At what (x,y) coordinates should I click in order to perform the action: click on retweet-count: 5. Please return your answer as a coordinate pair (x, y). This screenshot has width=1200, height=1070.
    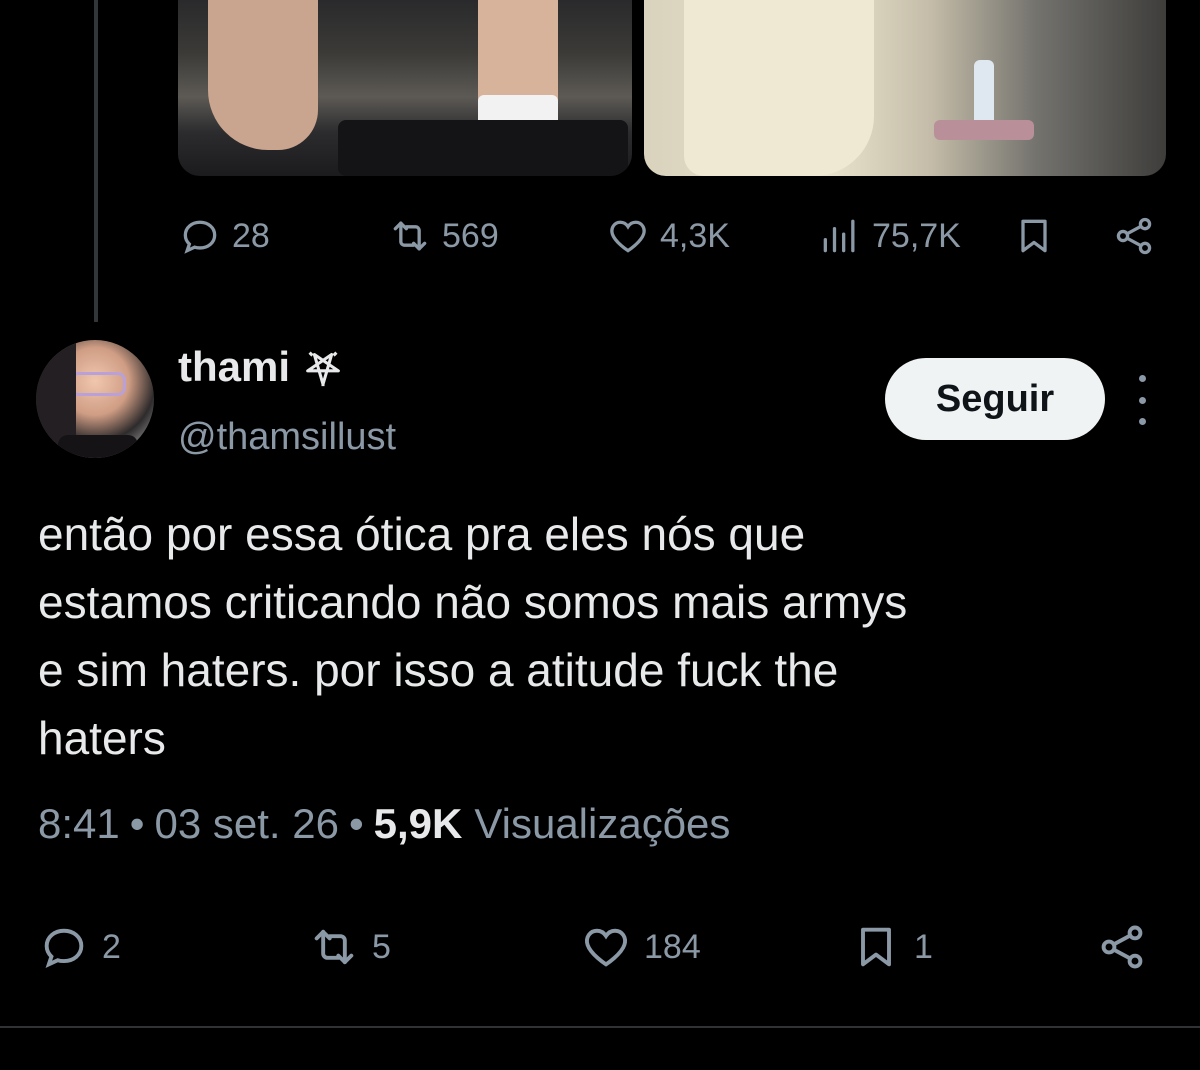
    Looking at the image, I should click on (381, 946).